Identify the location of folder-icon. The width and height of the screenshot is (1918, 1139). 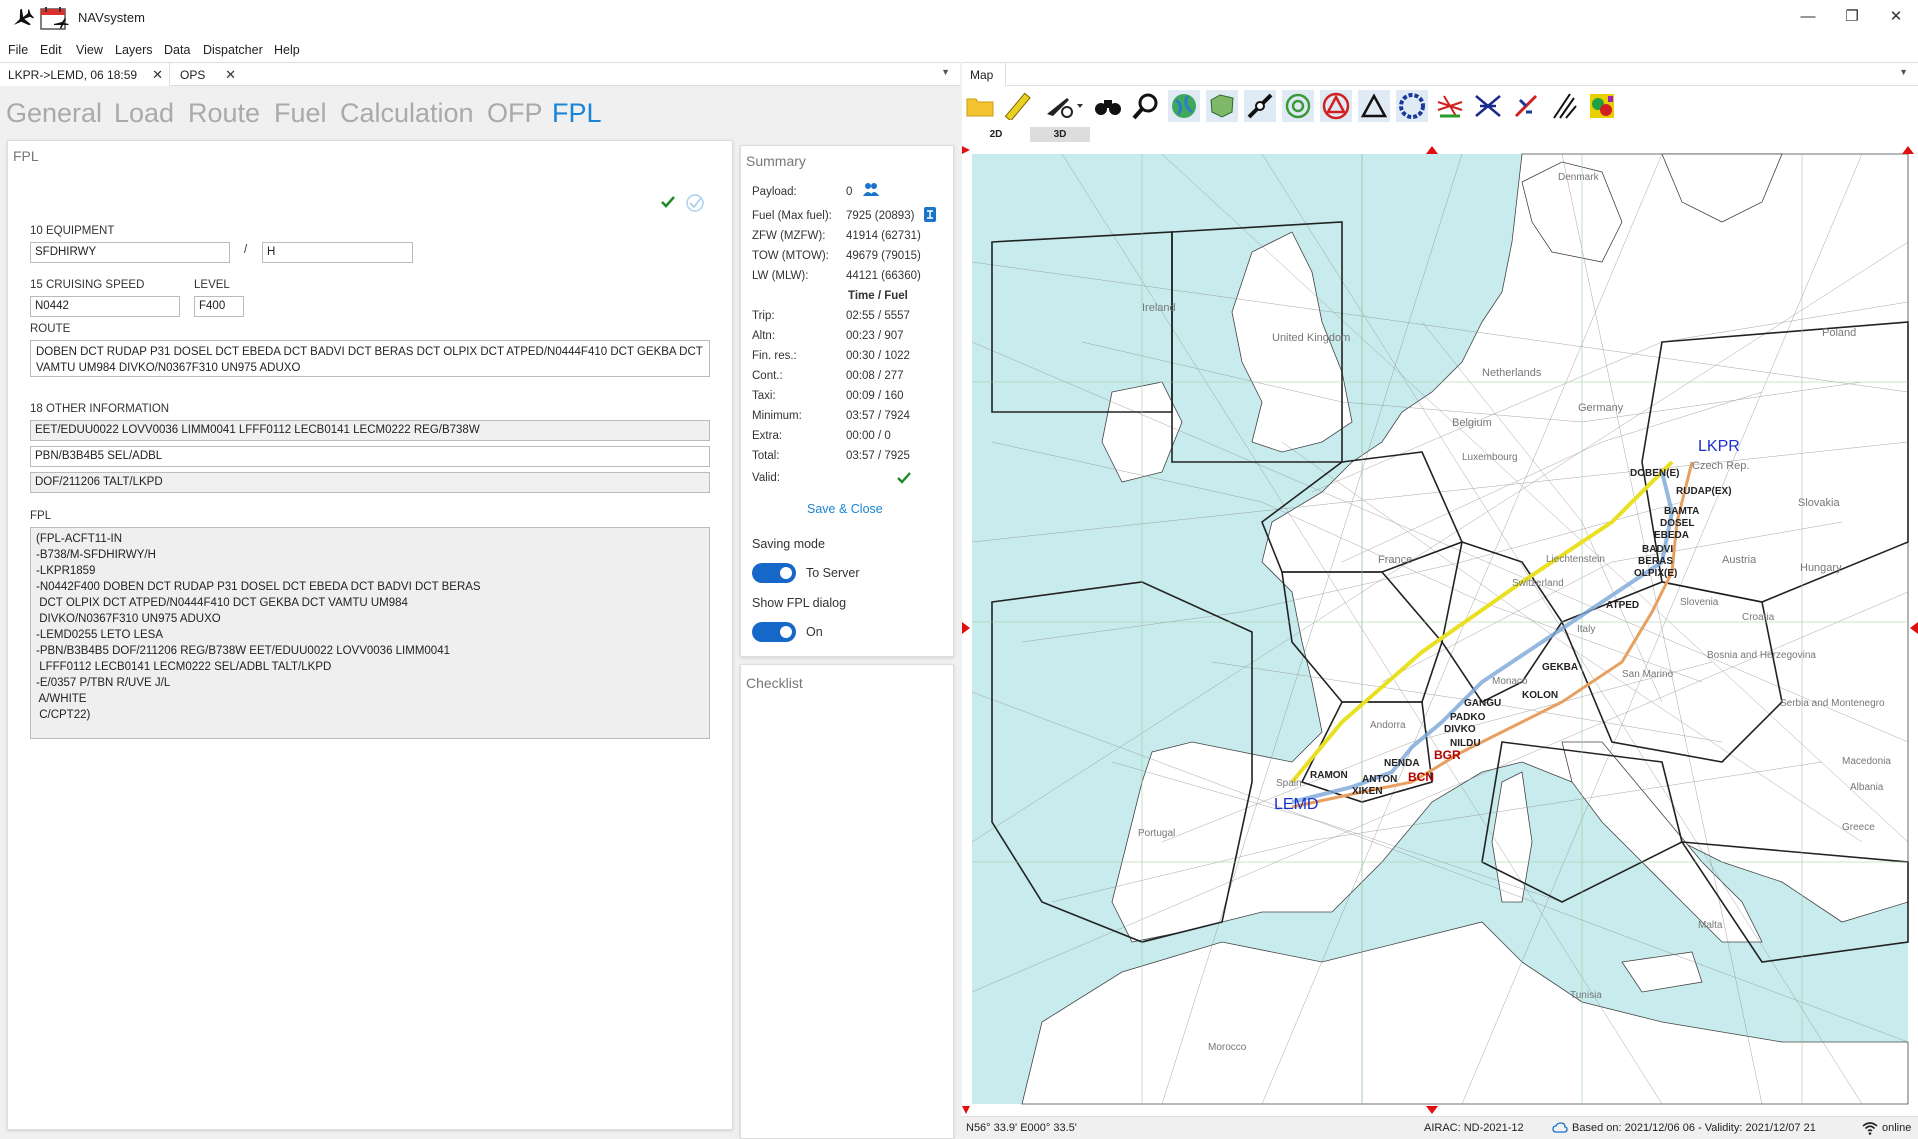
(980, 106).